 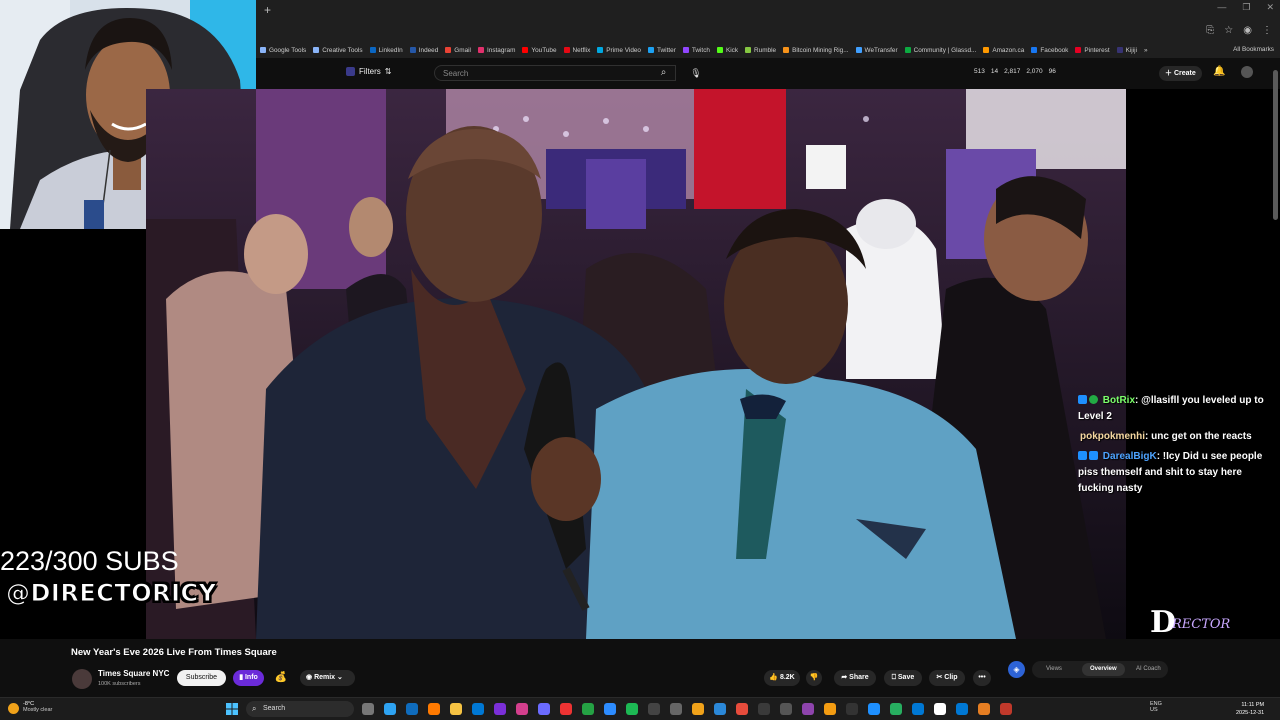 What do you see at coordinates (814, 678) in the screenshot?
I see `dislike-icon: 👎` at bounding box center [814, 678].